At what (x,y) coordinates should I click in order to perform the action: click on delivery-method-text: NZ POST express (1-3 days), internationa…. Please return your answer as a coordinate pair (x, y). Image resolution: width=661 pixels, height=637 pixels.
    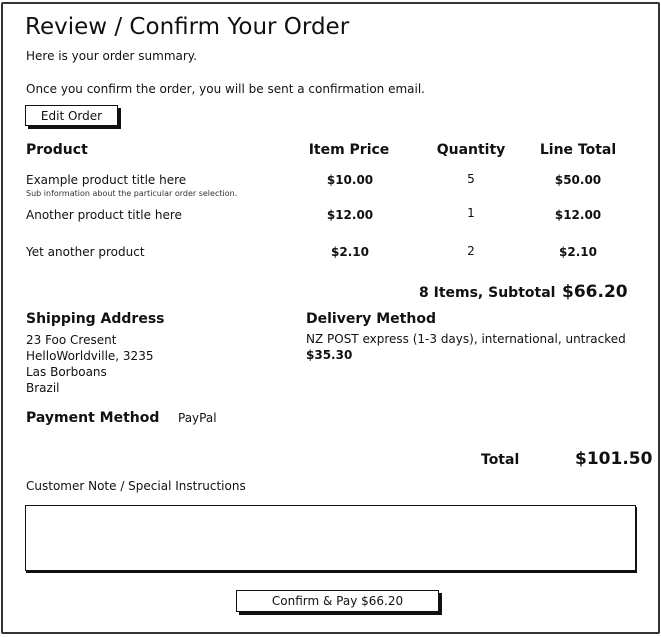
    Looking at the image, I should click on (466, 339).